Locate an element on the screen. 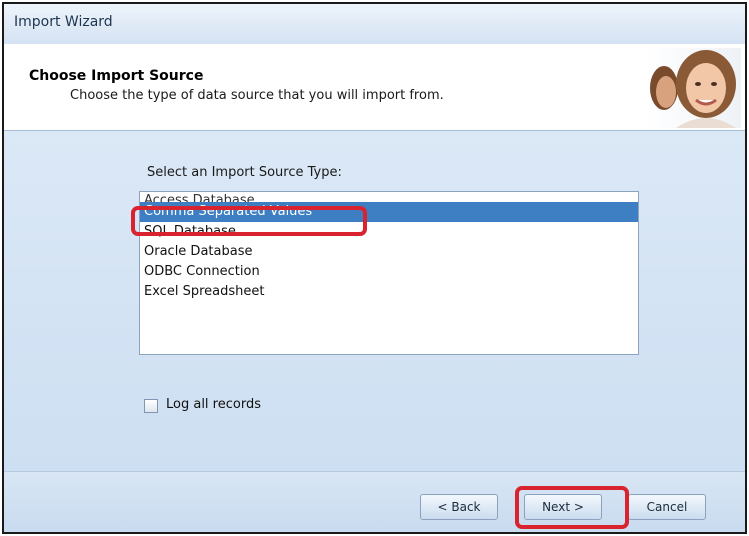 The width and height of the screenshot is (749, 536). selection-highlight-annotation is located at coordinates (249, 221).